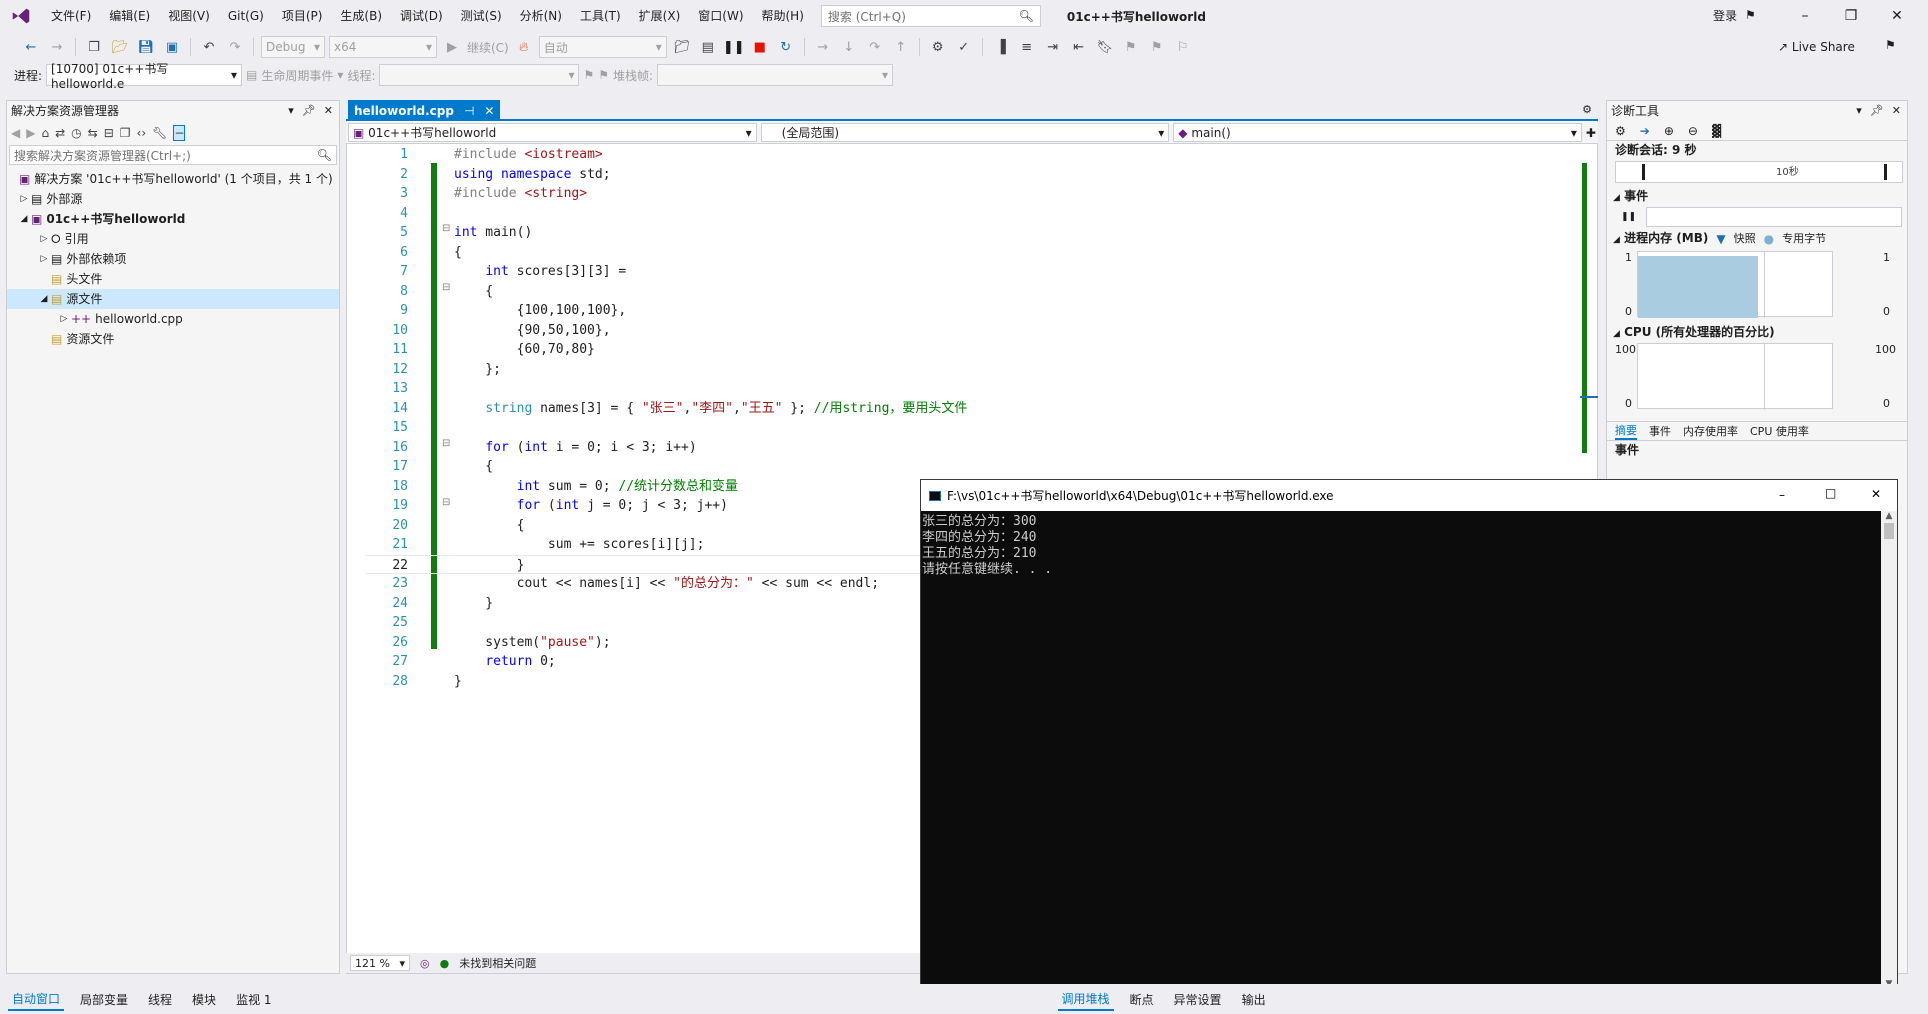  What do you see at coordinates (71, 16) in the screenshot?
I see `menu-file: 文件(F)` at bounding box center [71, 16].